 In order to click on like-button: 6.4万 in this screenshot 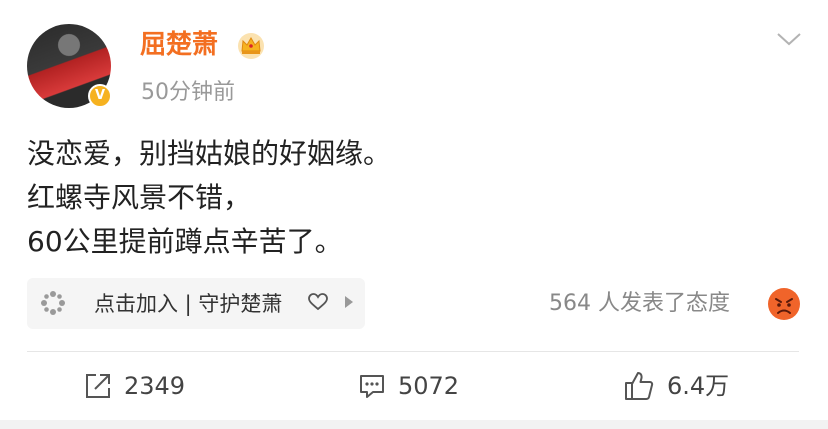, I will do `click(676, 386)`.